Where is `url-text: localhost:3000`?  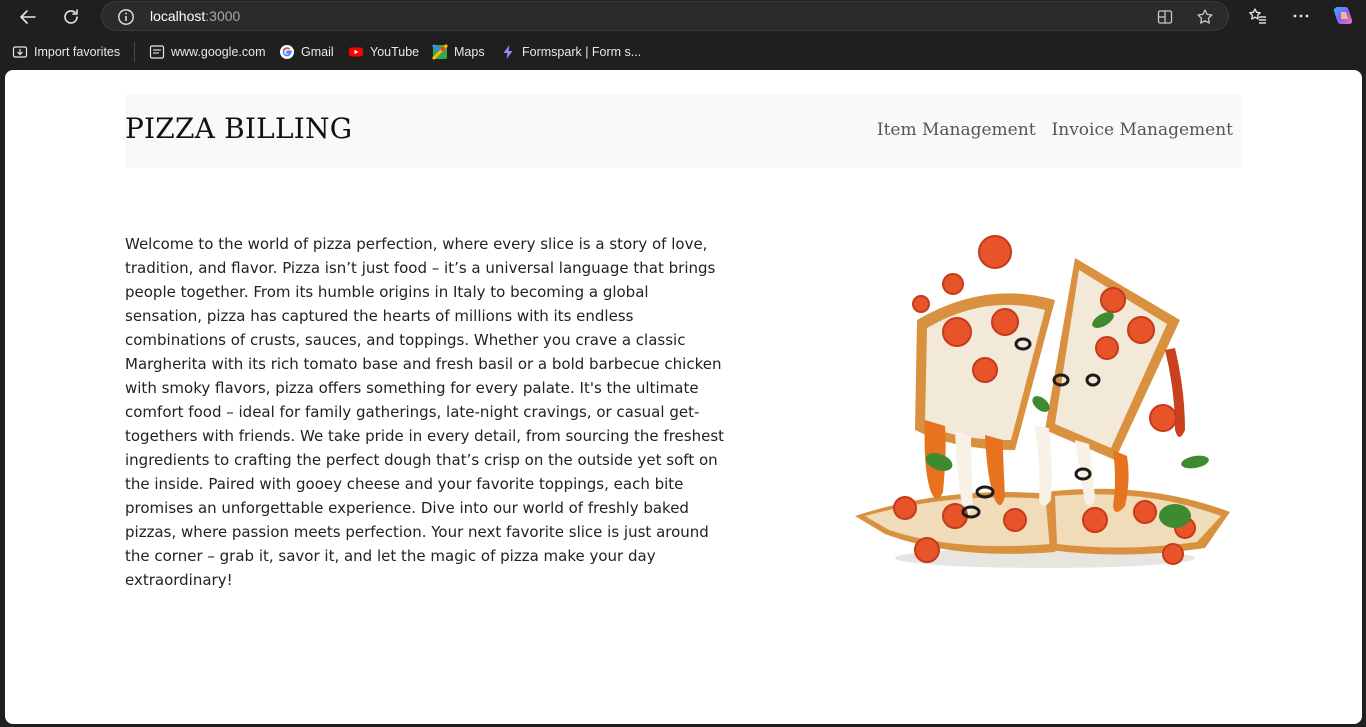 url-text: localhost:3000 is located at coordinates (195, 16).